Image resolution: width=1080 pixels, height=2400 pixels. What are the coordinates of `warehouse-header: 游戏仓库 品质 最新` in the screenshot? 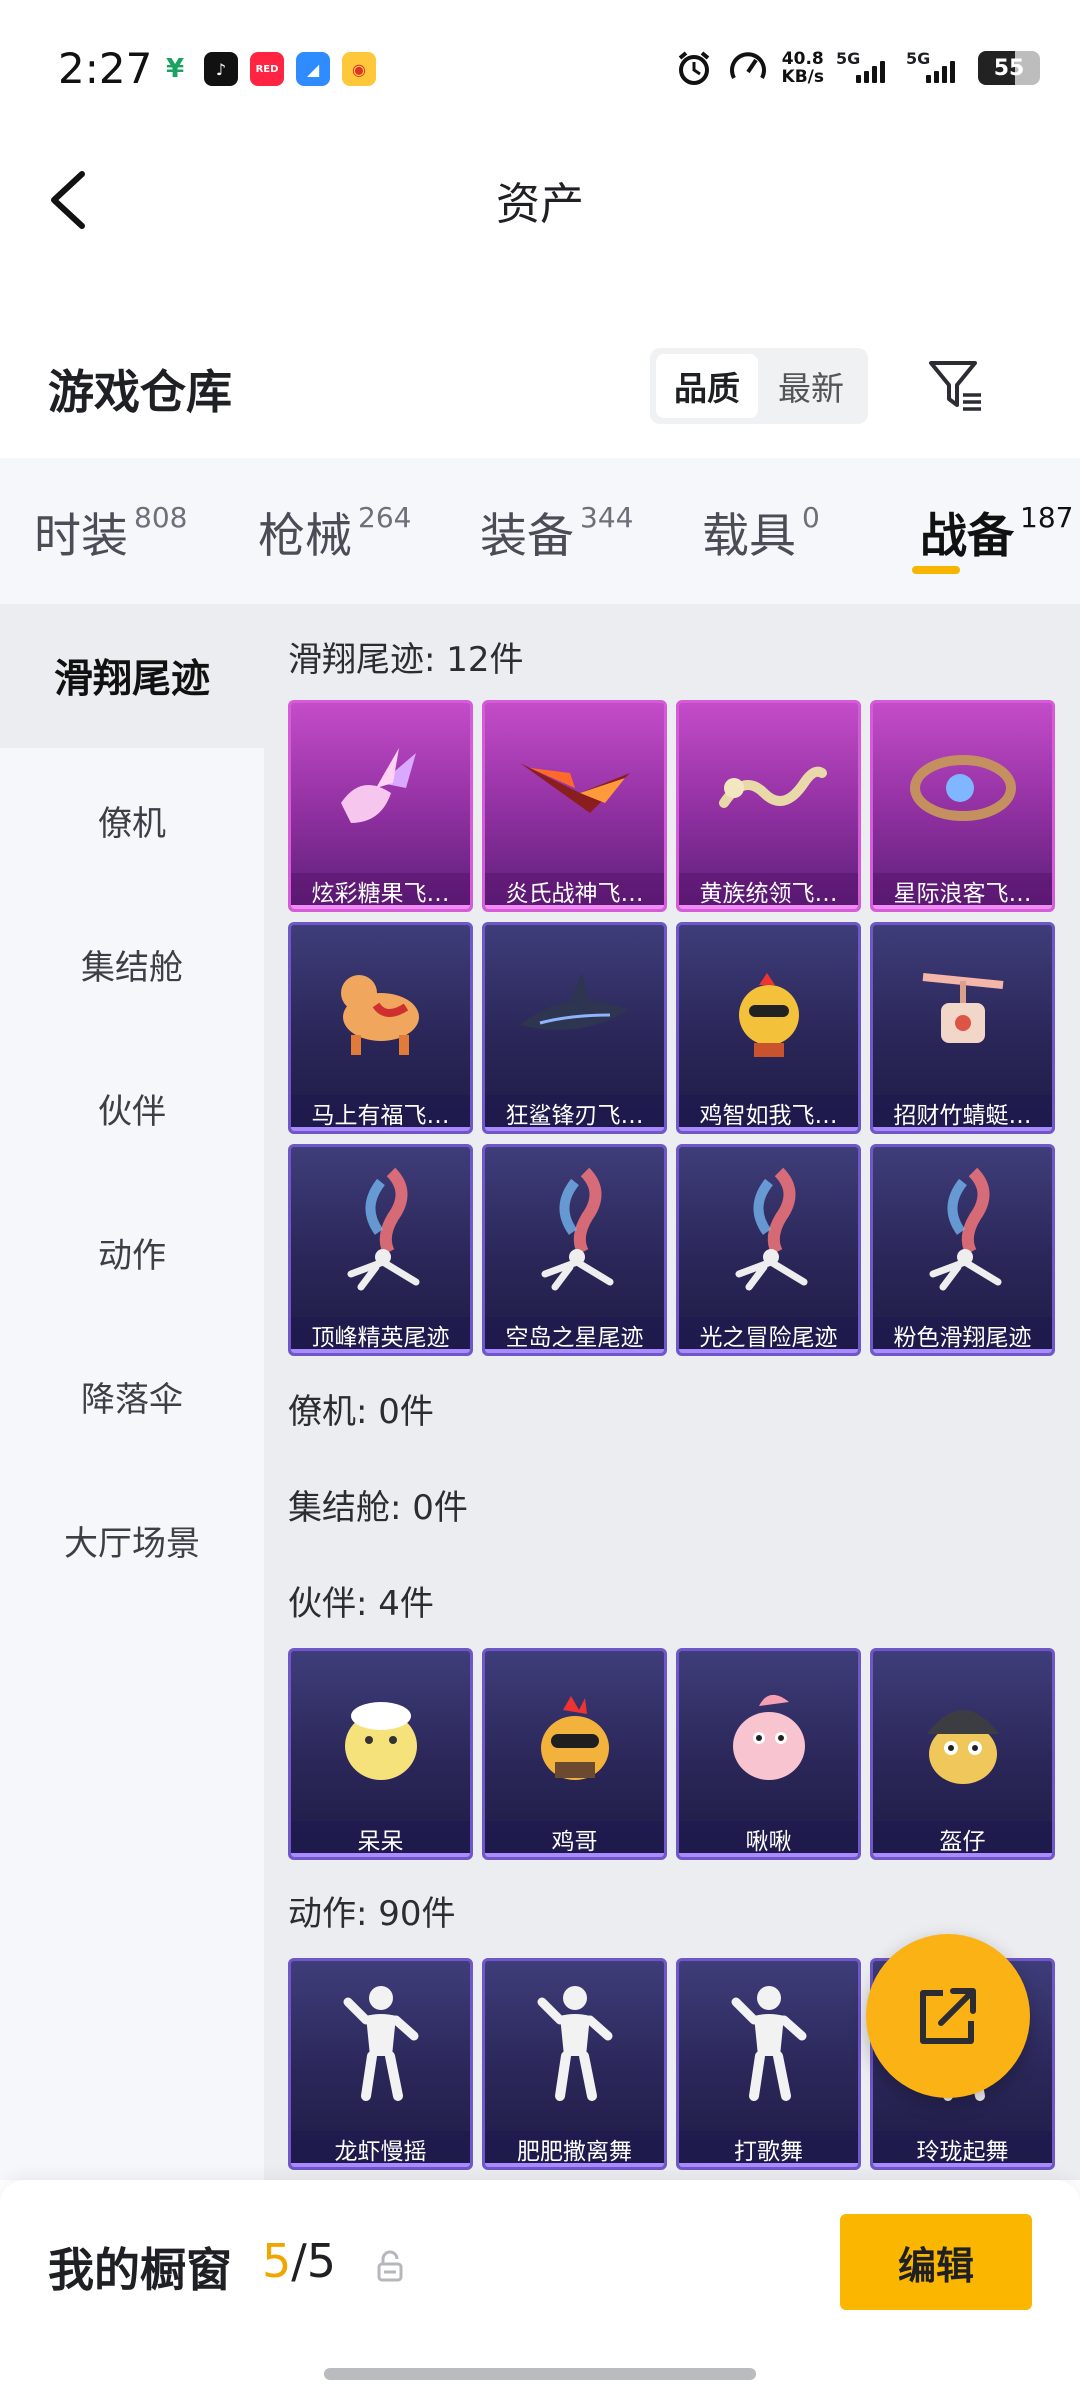 It's located at (540, 385).